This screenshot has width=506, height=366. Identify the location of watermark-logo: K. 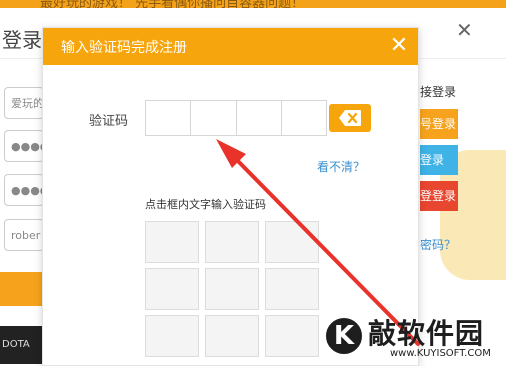
(344, 336).